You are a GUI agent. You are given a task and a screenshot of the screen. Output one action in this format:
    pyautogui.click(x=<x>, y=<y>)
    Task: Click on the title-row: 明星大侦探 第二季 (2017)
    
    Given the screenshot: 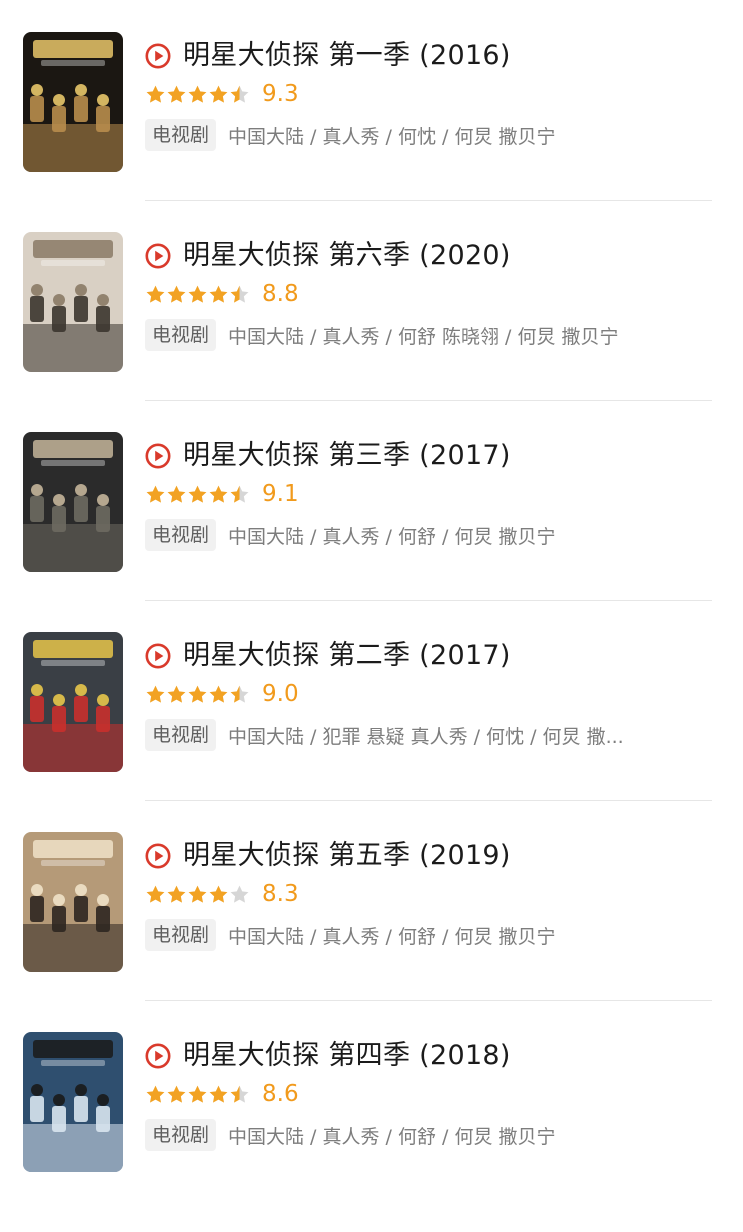 What is the action you would take?
    pyautogui.click(x=328, y=656)
    